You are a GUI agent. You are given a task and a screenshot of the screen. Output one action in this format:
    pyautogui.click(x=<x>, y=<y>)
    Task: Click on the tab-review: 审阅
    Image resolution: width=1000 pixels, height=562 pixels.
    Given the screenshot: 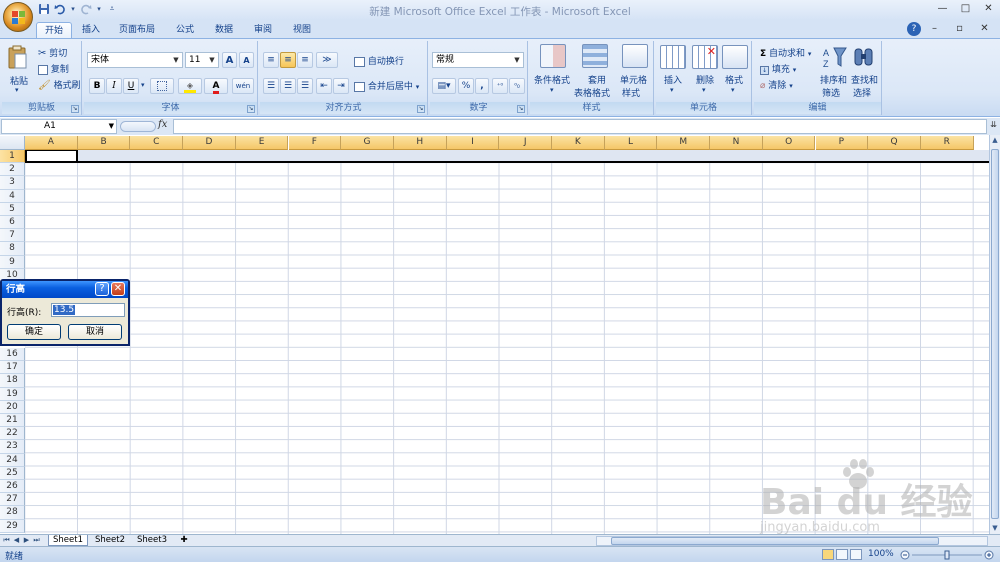 What is the action you would take?
    pyautogui.click(x=263, y=30)
    